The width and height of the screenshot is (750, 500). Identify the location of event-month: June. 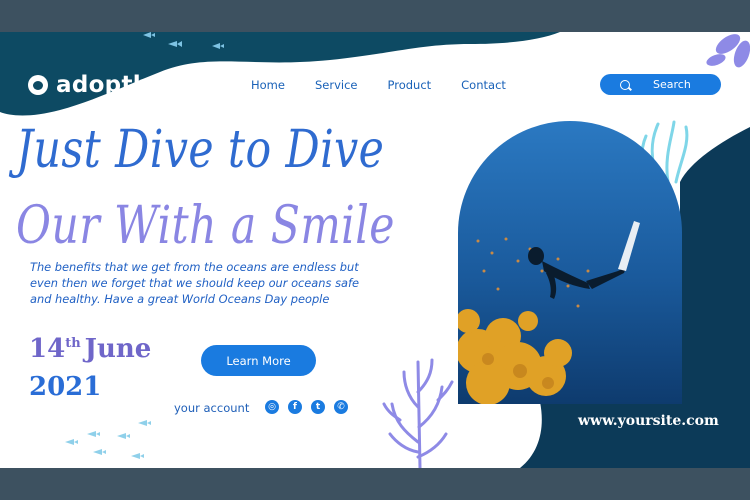
(118, 349).